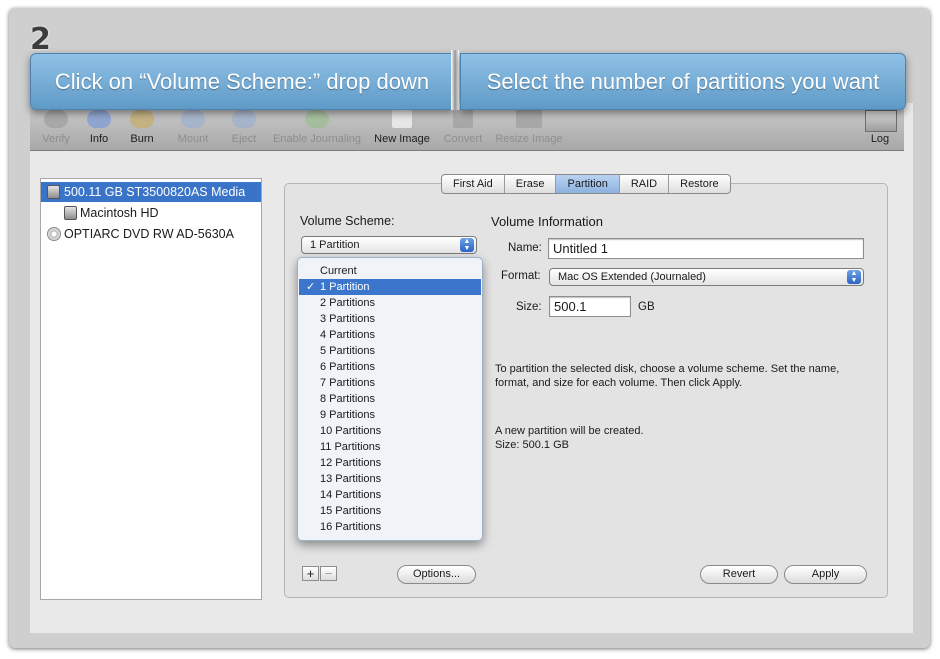  I want to click on volume-scheme-dropdown: 1 Partition ▲ ▼, so click(389, 245).